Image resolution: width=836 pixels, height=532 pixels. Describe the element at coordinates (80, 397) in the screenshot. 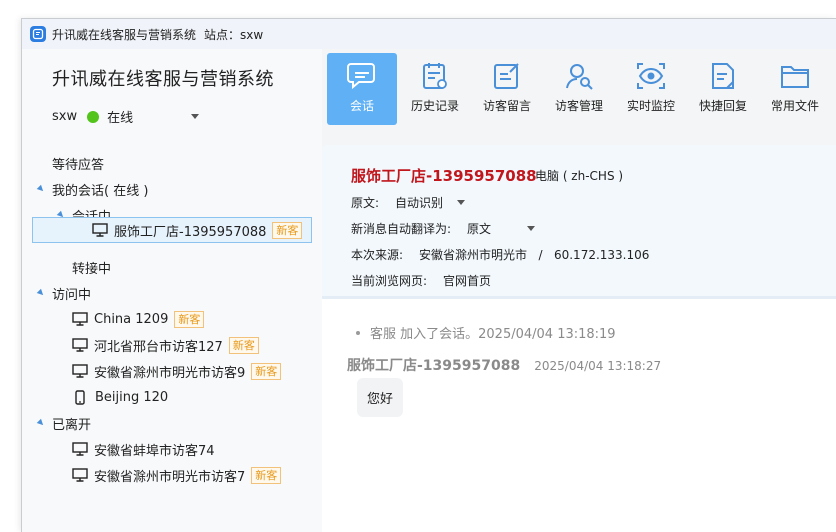

I see `phone-icon` at that location.